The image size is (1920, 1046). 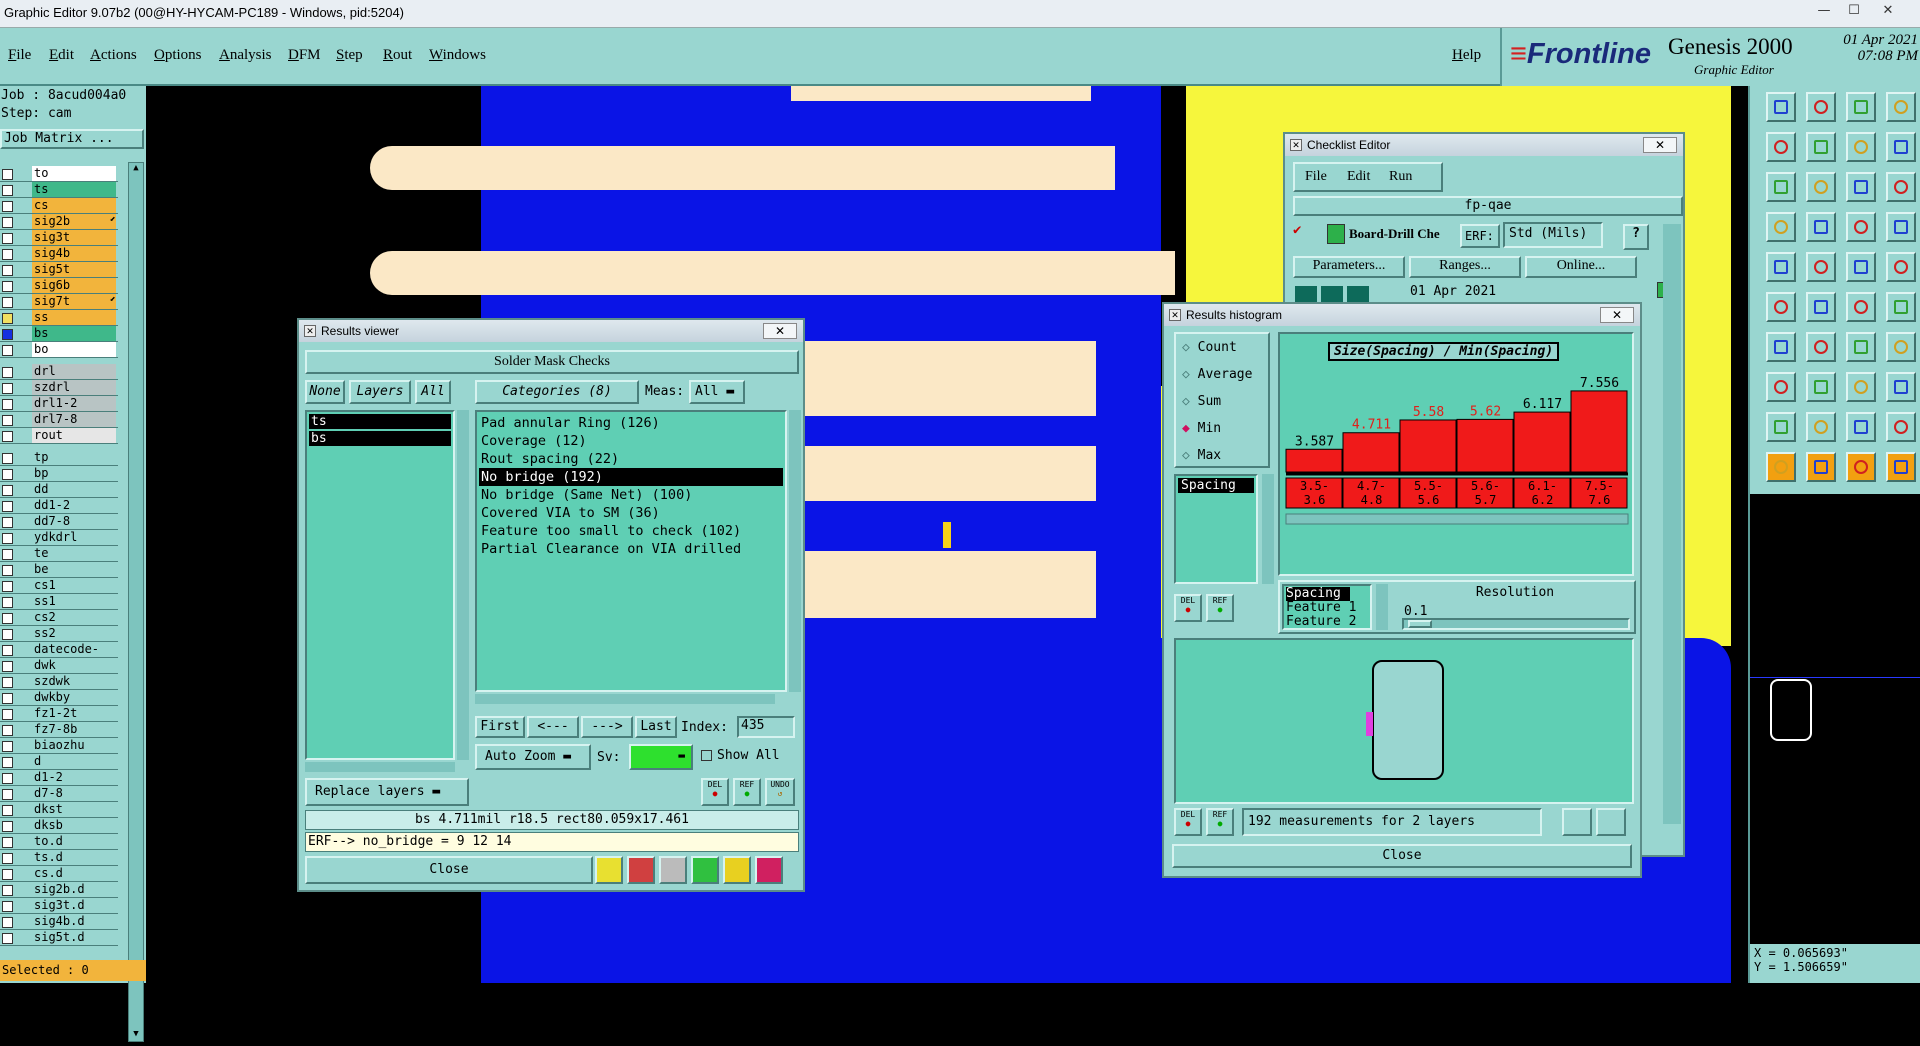 I want to click on layer-row: cs1, so click(x=59, y=586).